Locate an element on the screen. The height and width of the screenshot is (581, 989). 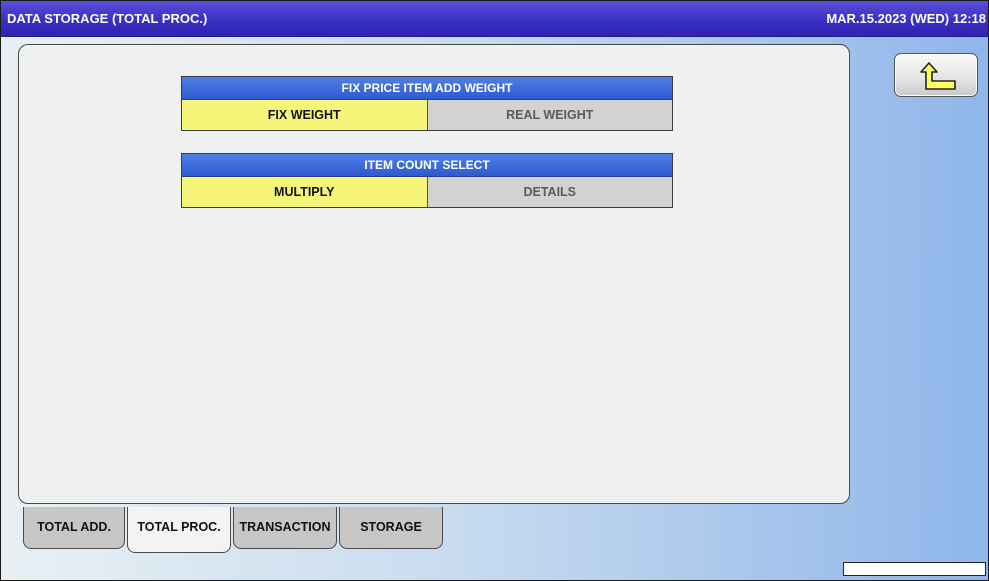
option-row: MULTIPLY DETAILS is located at coordinates (427, 192).